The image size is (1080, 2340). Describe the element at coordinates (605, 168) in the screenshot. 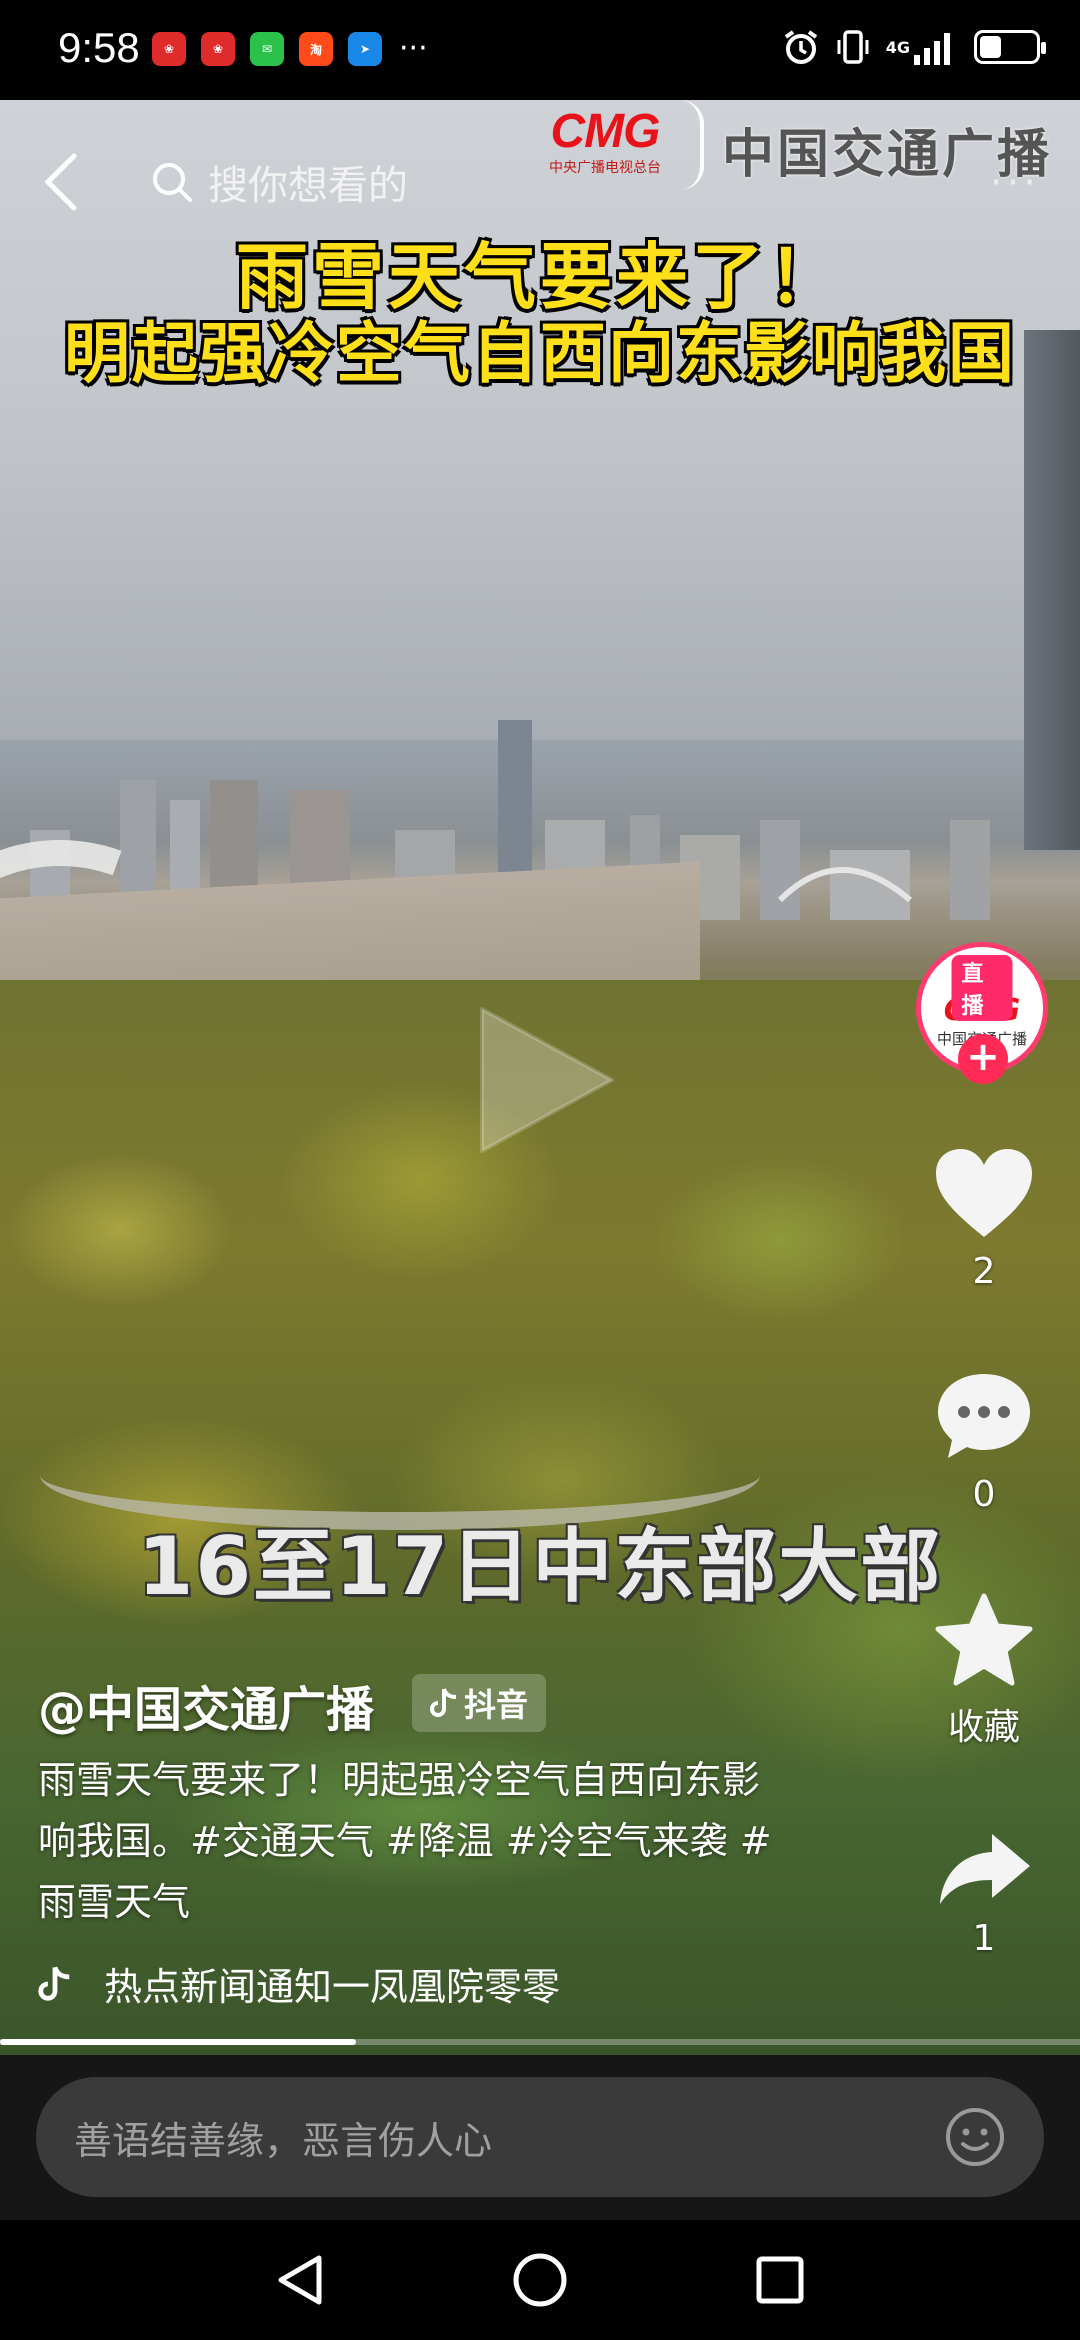

I see `cmg-logo-subtitle: 中央广播电视总台` at that location.